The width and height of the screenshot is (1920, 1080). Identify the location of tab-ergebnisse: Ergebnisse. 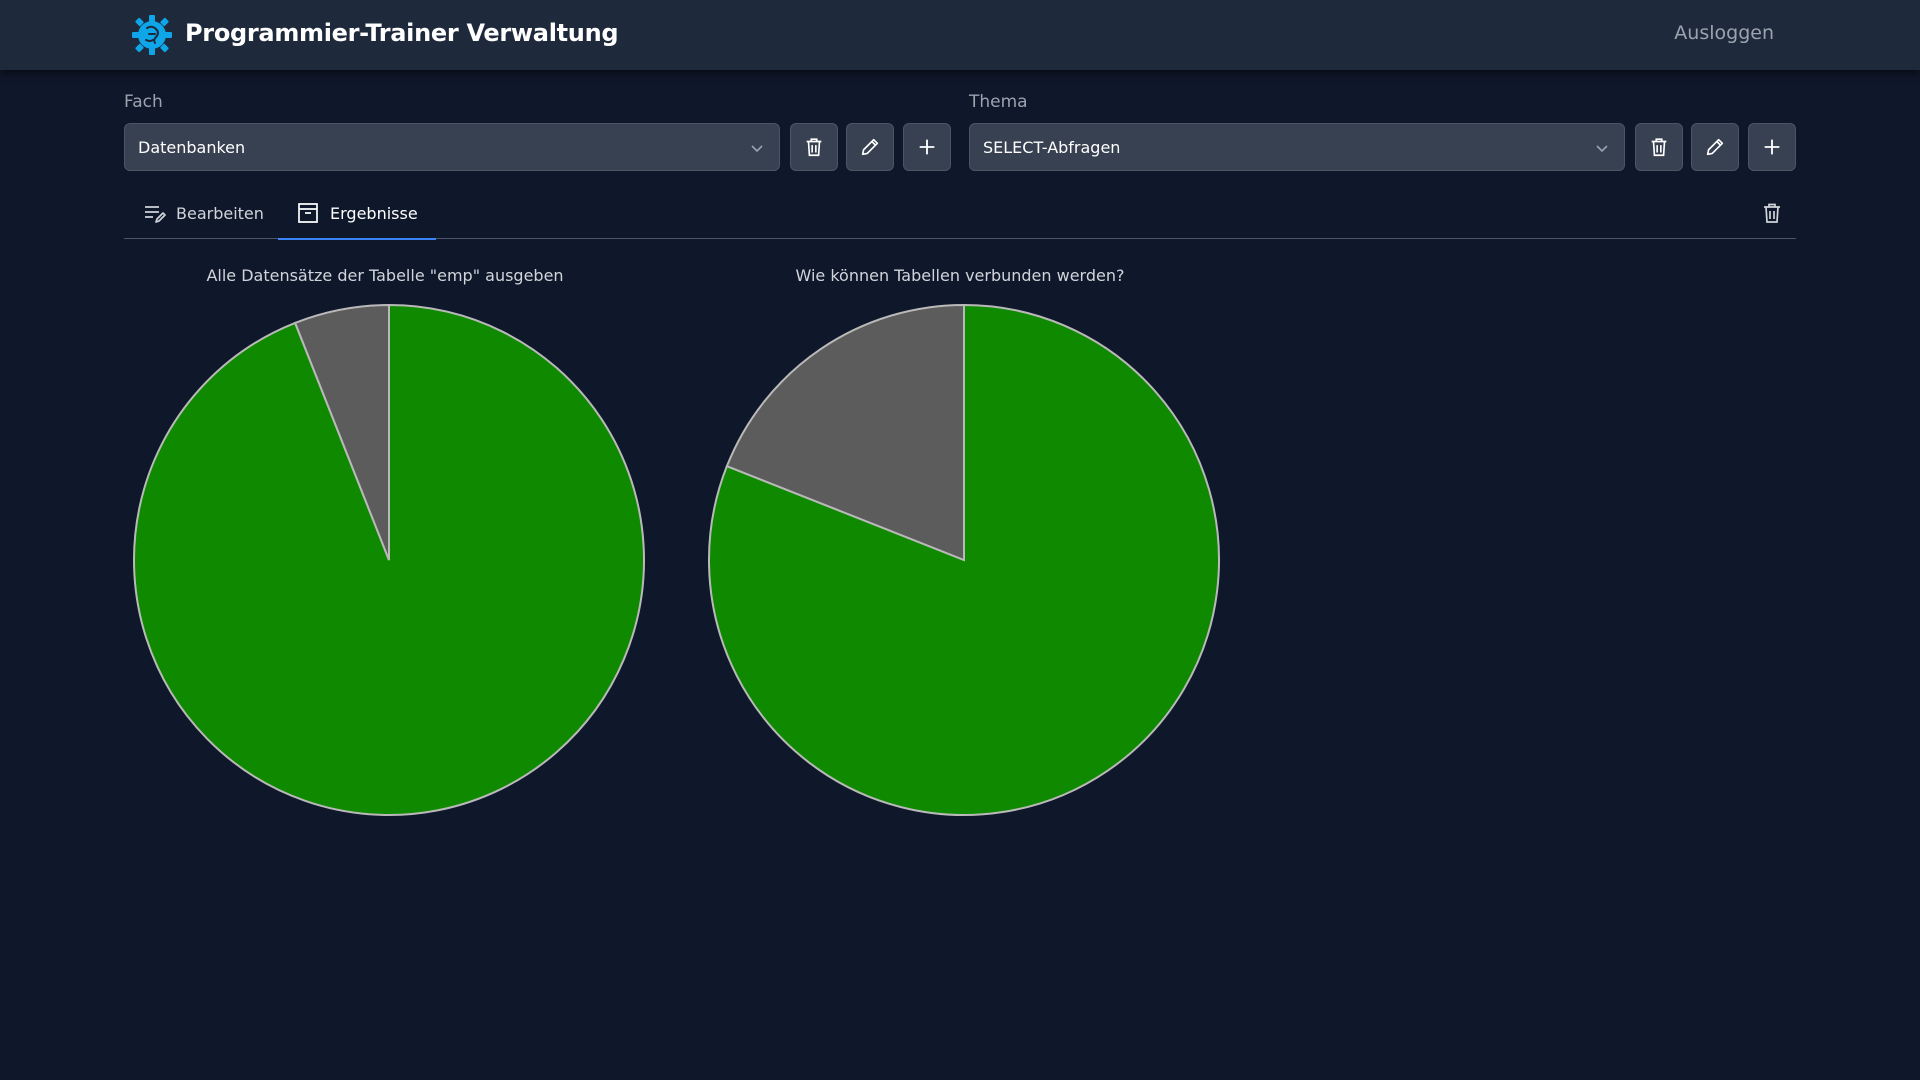
(357, 213).